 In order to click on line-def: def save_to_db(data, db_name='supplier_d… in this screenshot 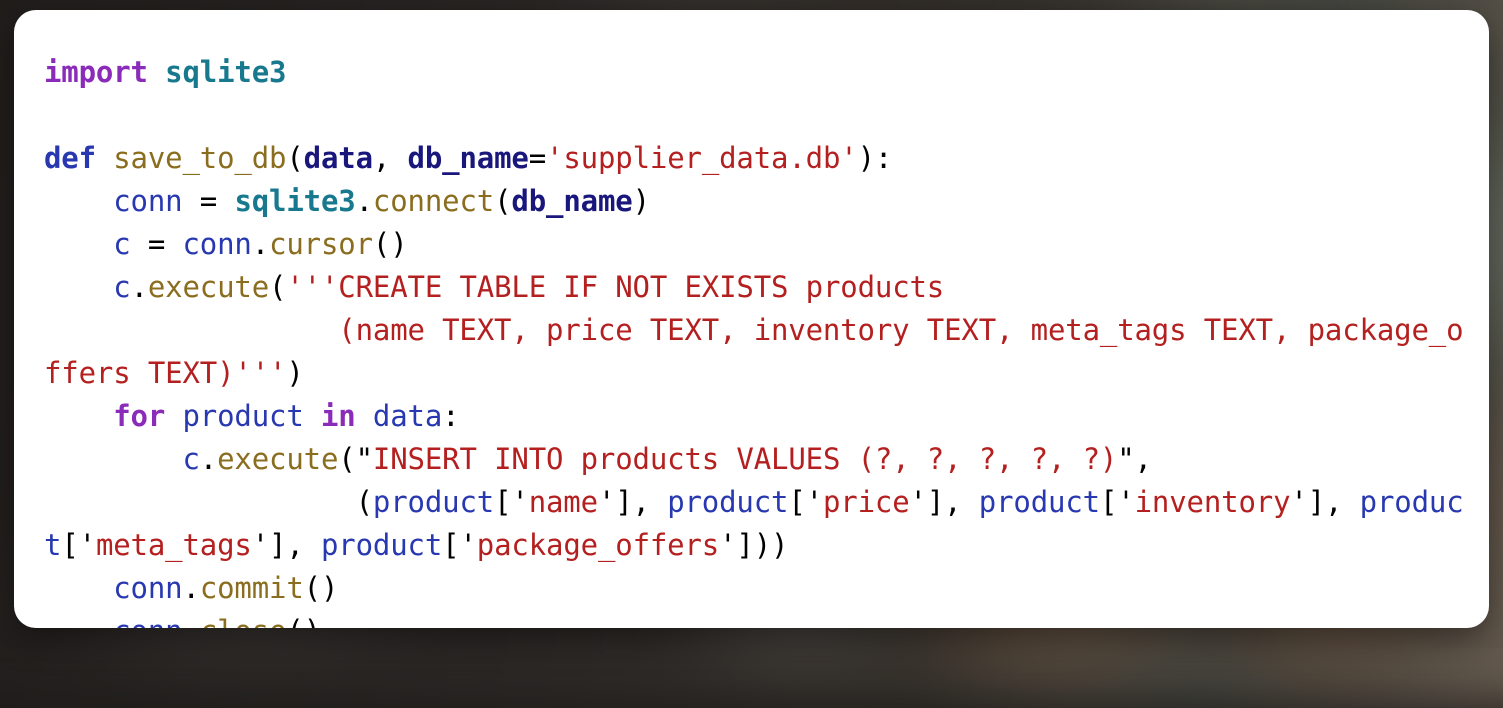, I will do `click(468, 158)`.